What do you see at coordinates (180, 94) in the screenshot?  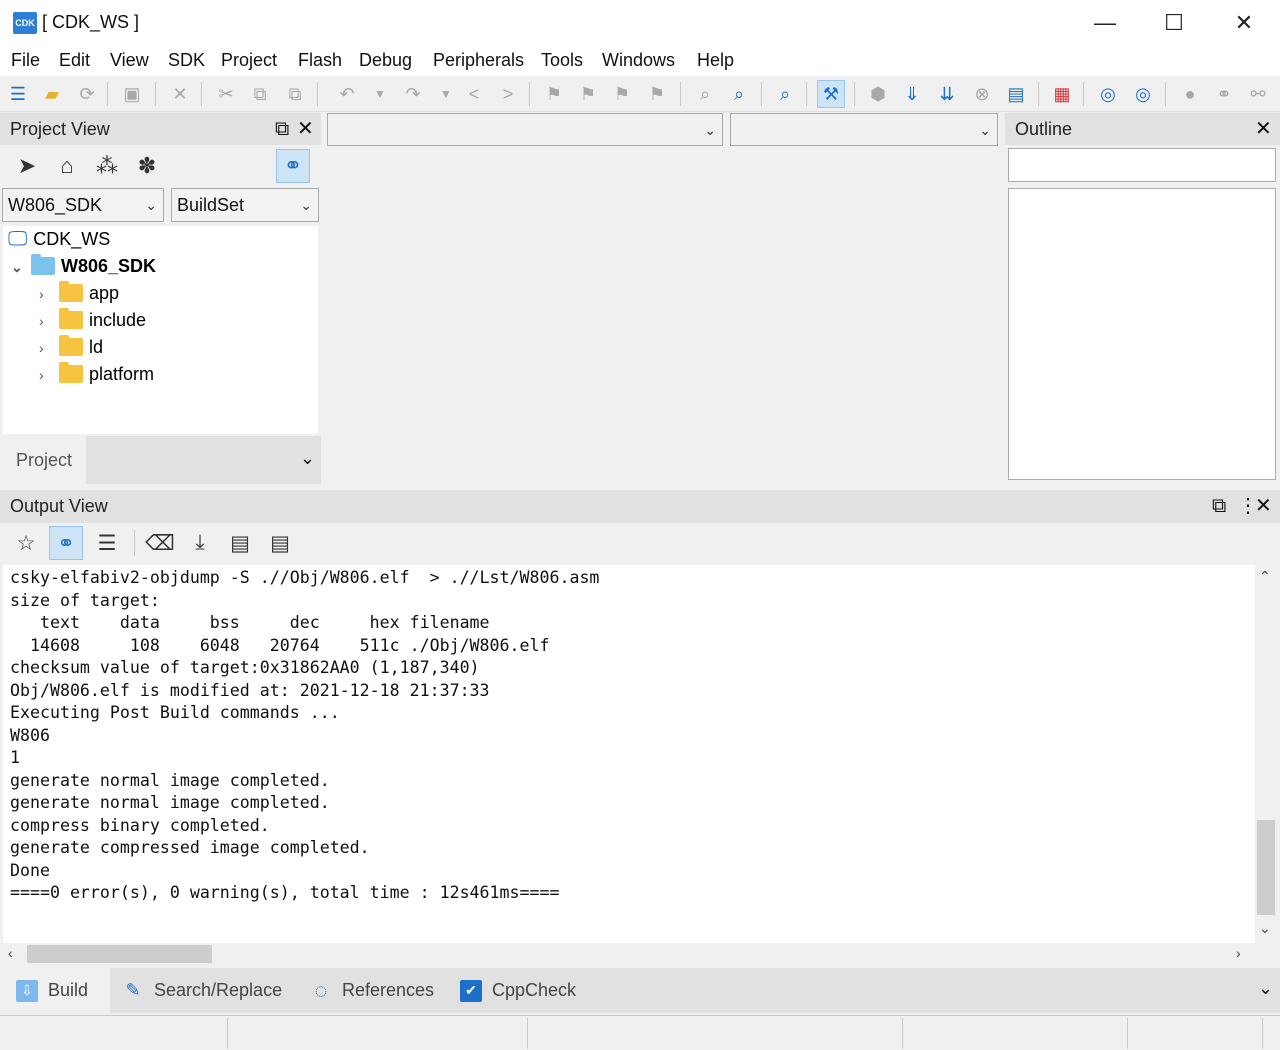 I see `delete-icon: ✕` at bounding box center [180, 94].